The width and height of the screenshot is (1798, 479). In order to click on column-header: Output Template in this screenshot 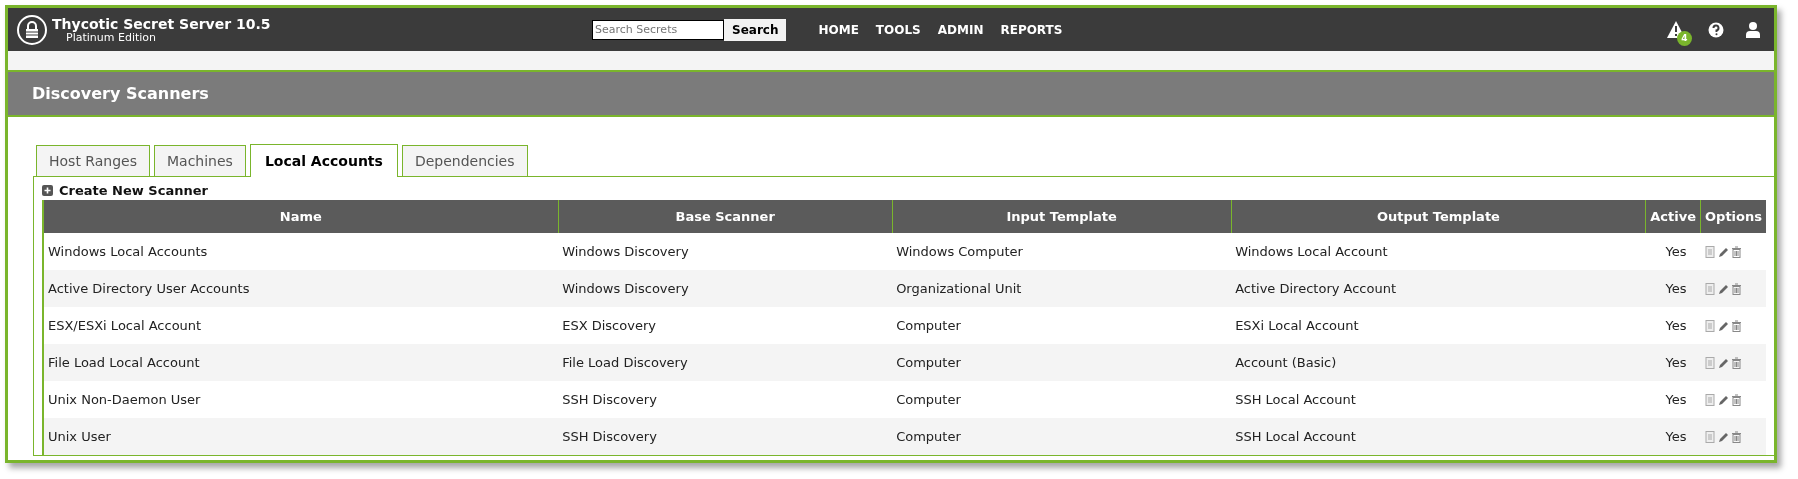, I will do `click(1438, 216)`.